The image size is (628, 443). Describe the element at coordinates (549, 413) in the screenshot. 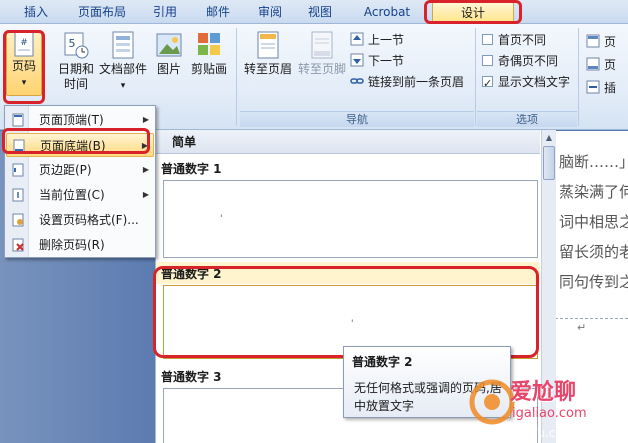

I see `watermark-url: igaliao.com` at that location.